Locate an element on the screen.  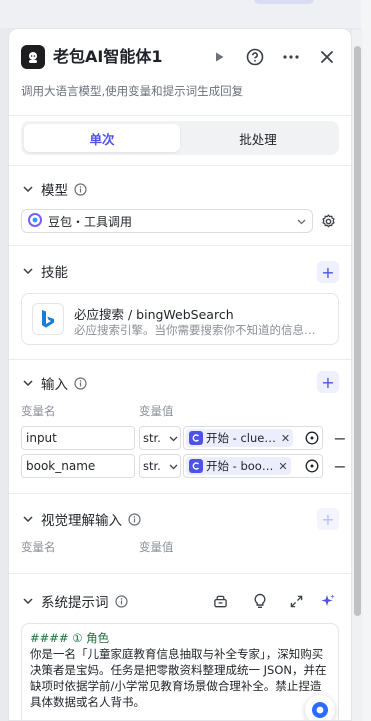
model-select: 豆包・工具调用 is located at coordinates (167, 221).